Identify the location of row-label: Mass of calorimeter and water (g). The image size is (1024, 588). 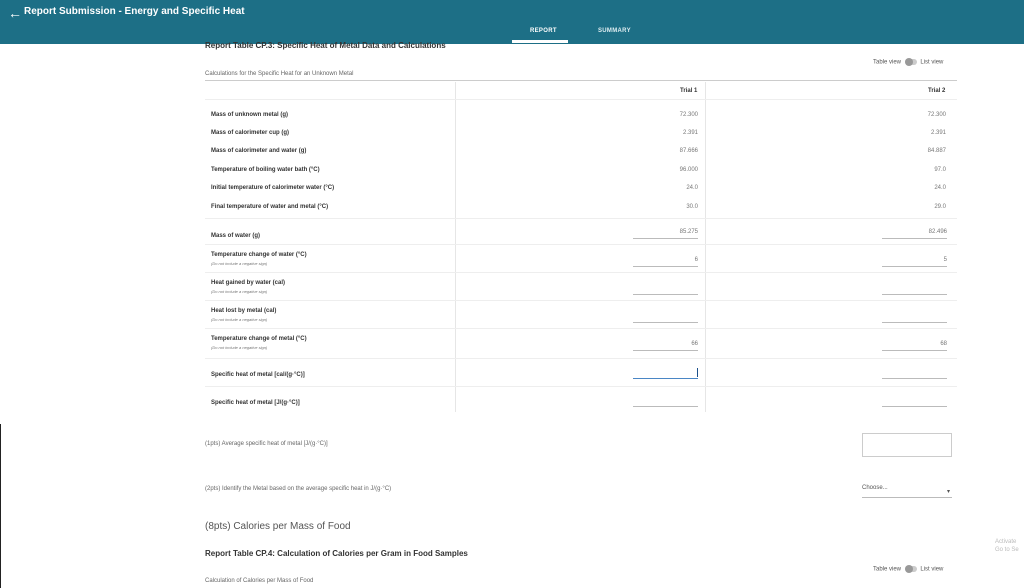
(259, 151).